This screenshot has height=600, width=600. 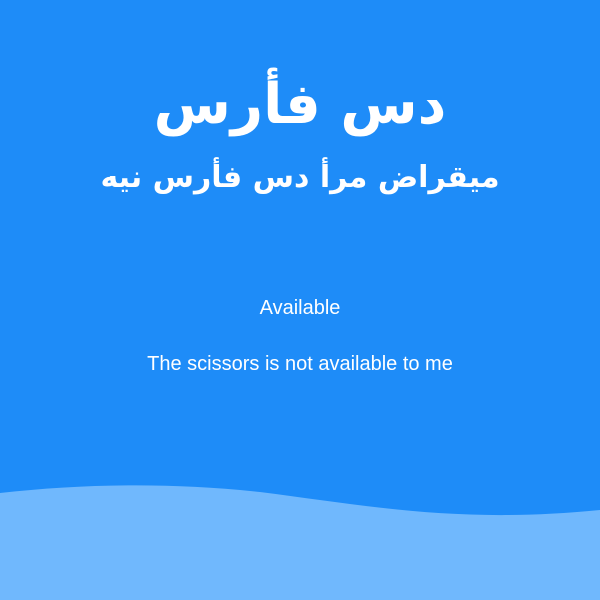 What do you see at coordinates (300, 308) in the screenshot?
I see `availability-label: Available` at bounding box center [300, 308].